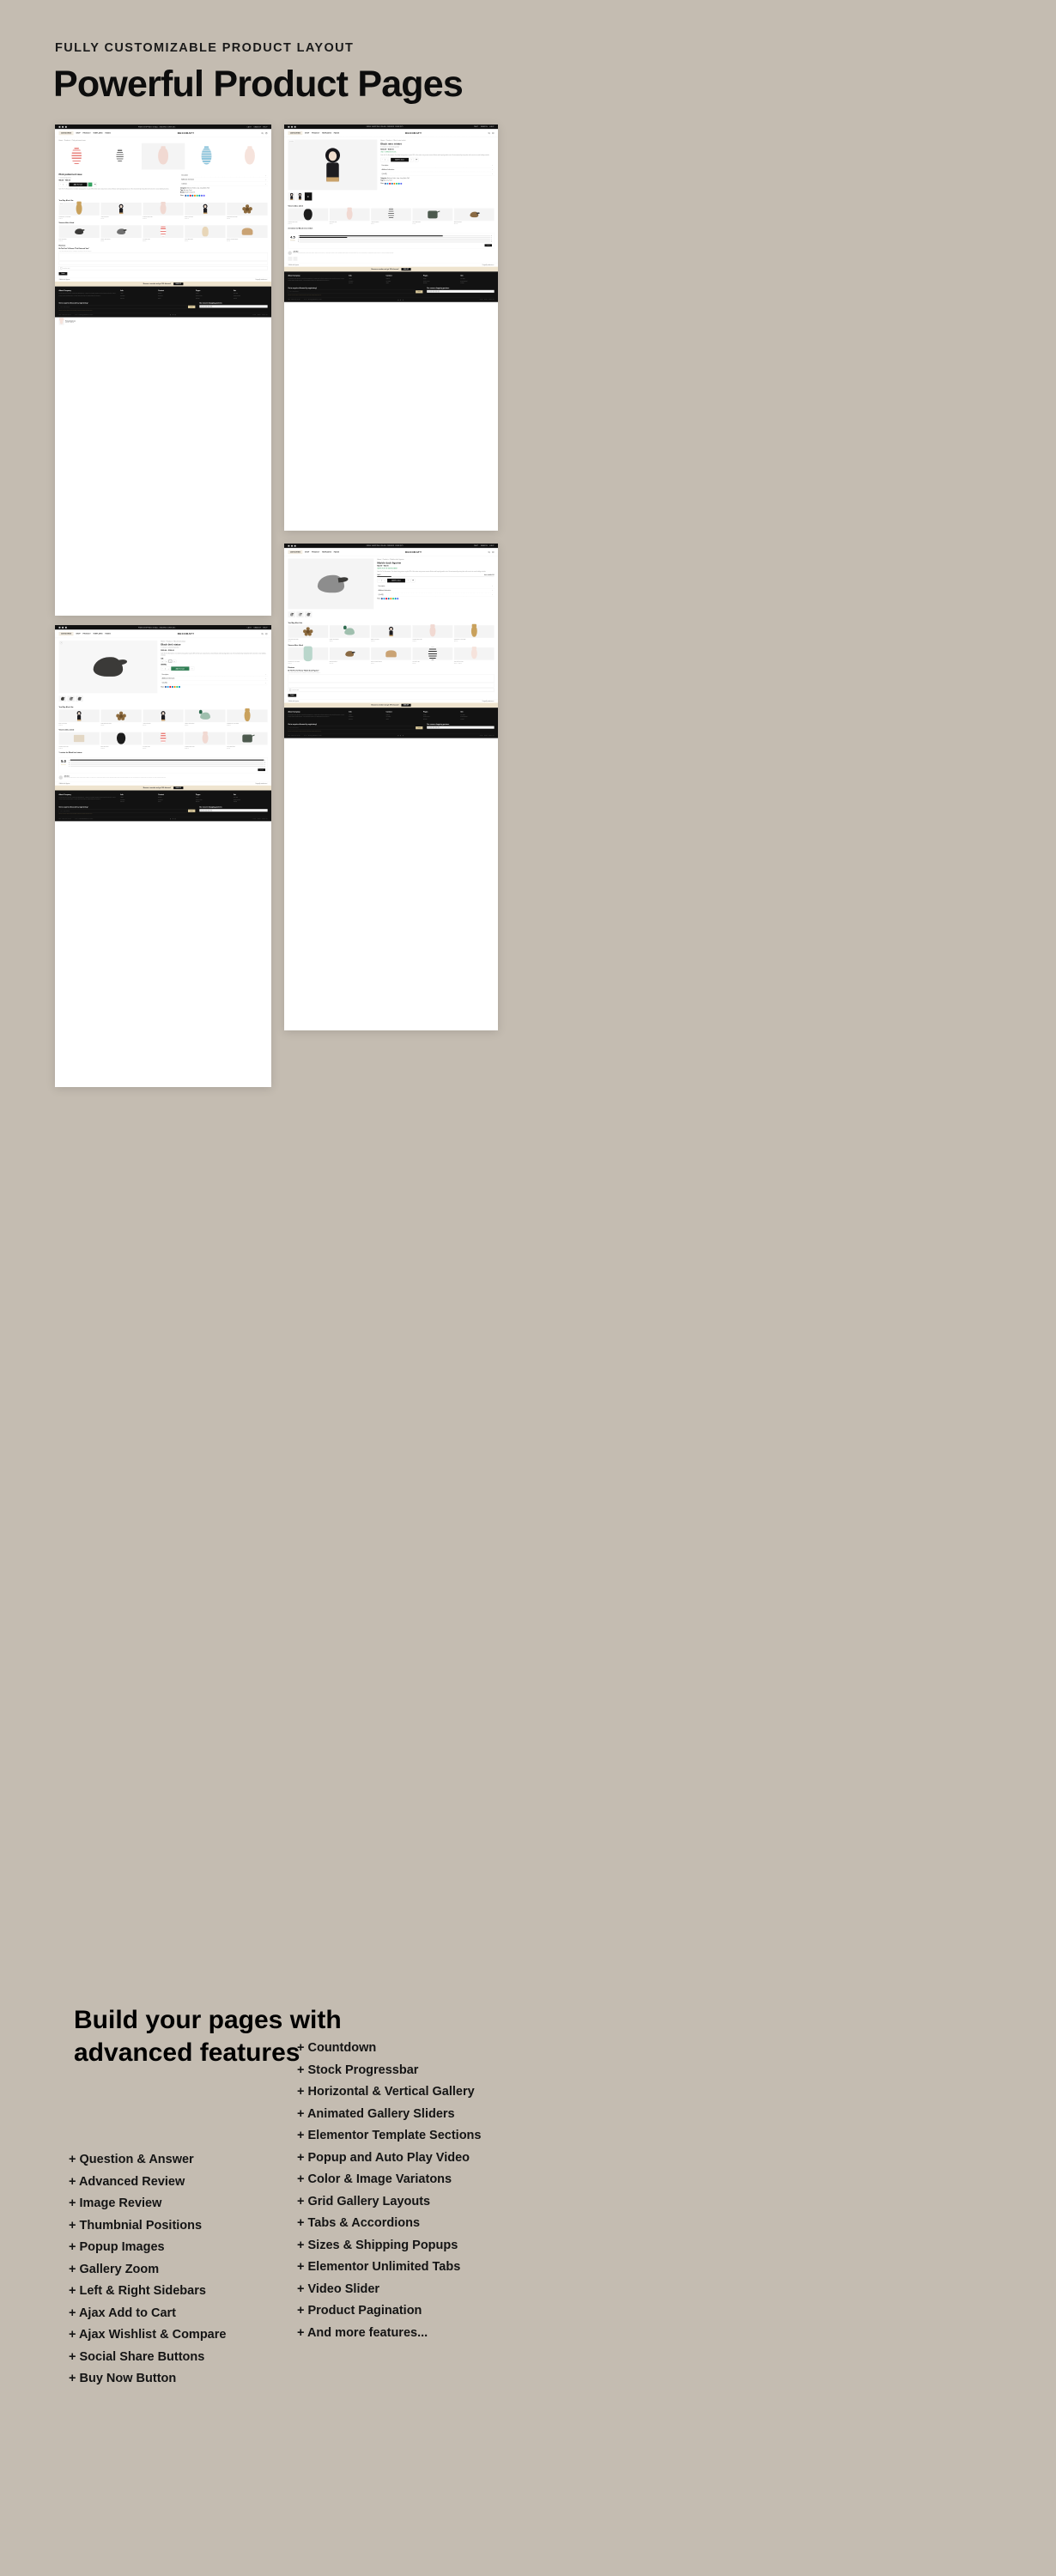 Image resolution: width=1056 pixels, height=2576 pixels. What do you see at coordinates (484, 546) in the screenshot?
I see `topbar-link-search: SEARCH` at bounding box center [484, 546].